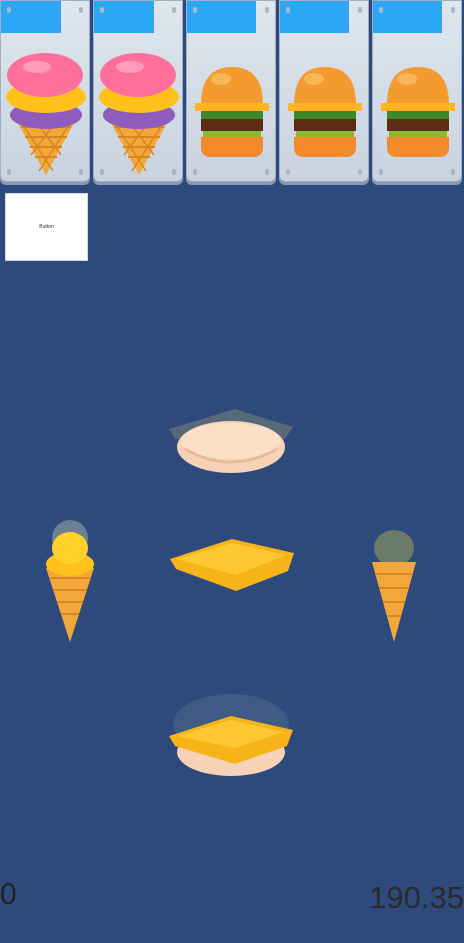  I want to click on scoop-cone-station, so click(70, 581).